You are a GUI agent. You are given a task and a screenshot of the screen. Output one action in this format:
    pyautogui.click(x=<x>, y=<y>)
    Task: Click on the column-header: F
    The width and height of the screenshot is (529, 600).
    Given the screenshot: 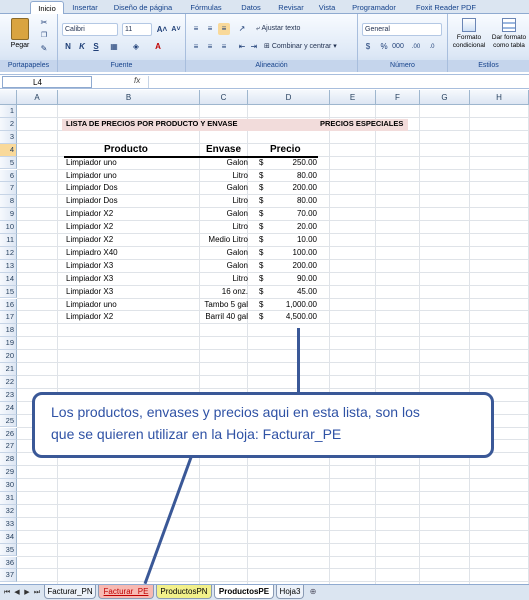 What is the action you would take?
    pyautogui.click(x=398, y=97)
    